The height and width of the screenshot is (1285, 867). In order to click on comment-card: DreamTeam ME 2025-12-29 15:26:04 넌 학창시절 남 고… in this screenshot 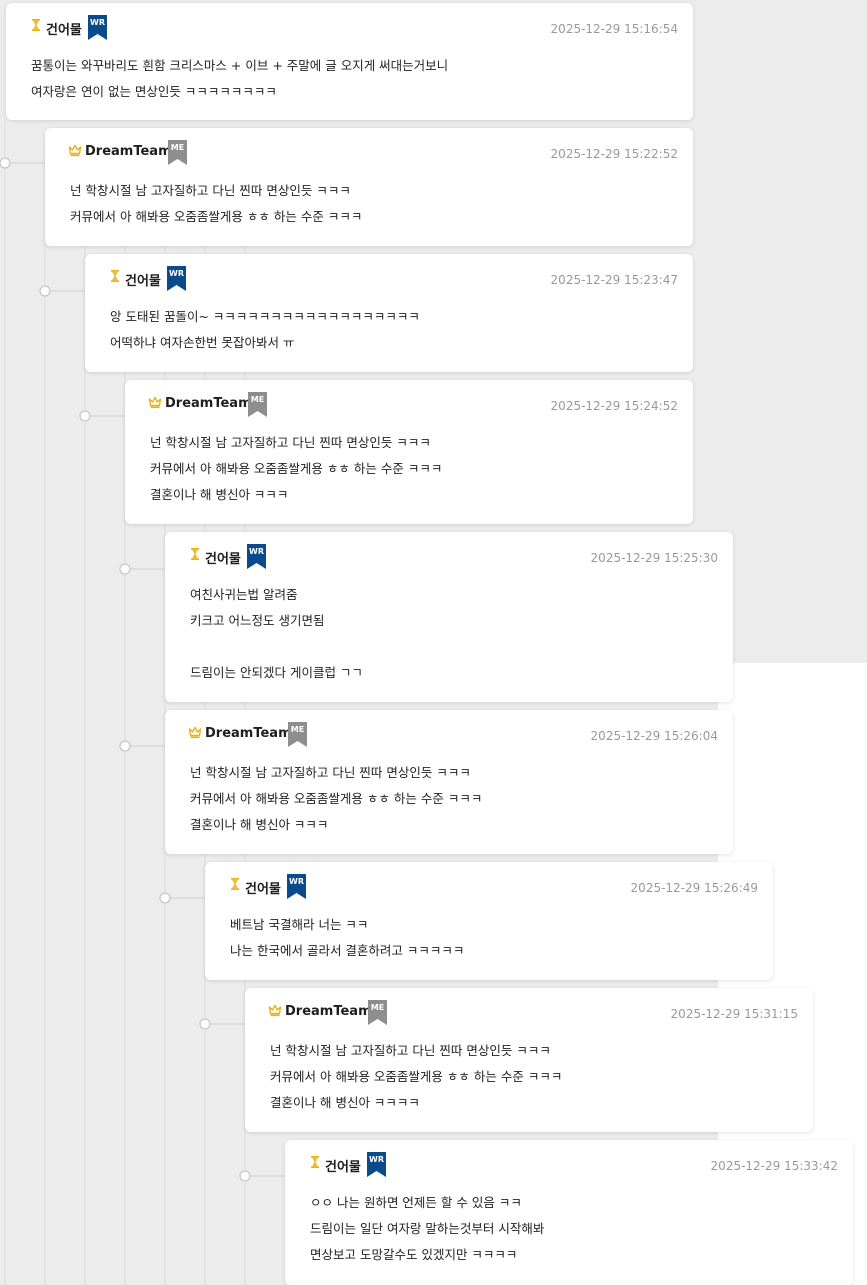, I will do `click(449, 782)`.